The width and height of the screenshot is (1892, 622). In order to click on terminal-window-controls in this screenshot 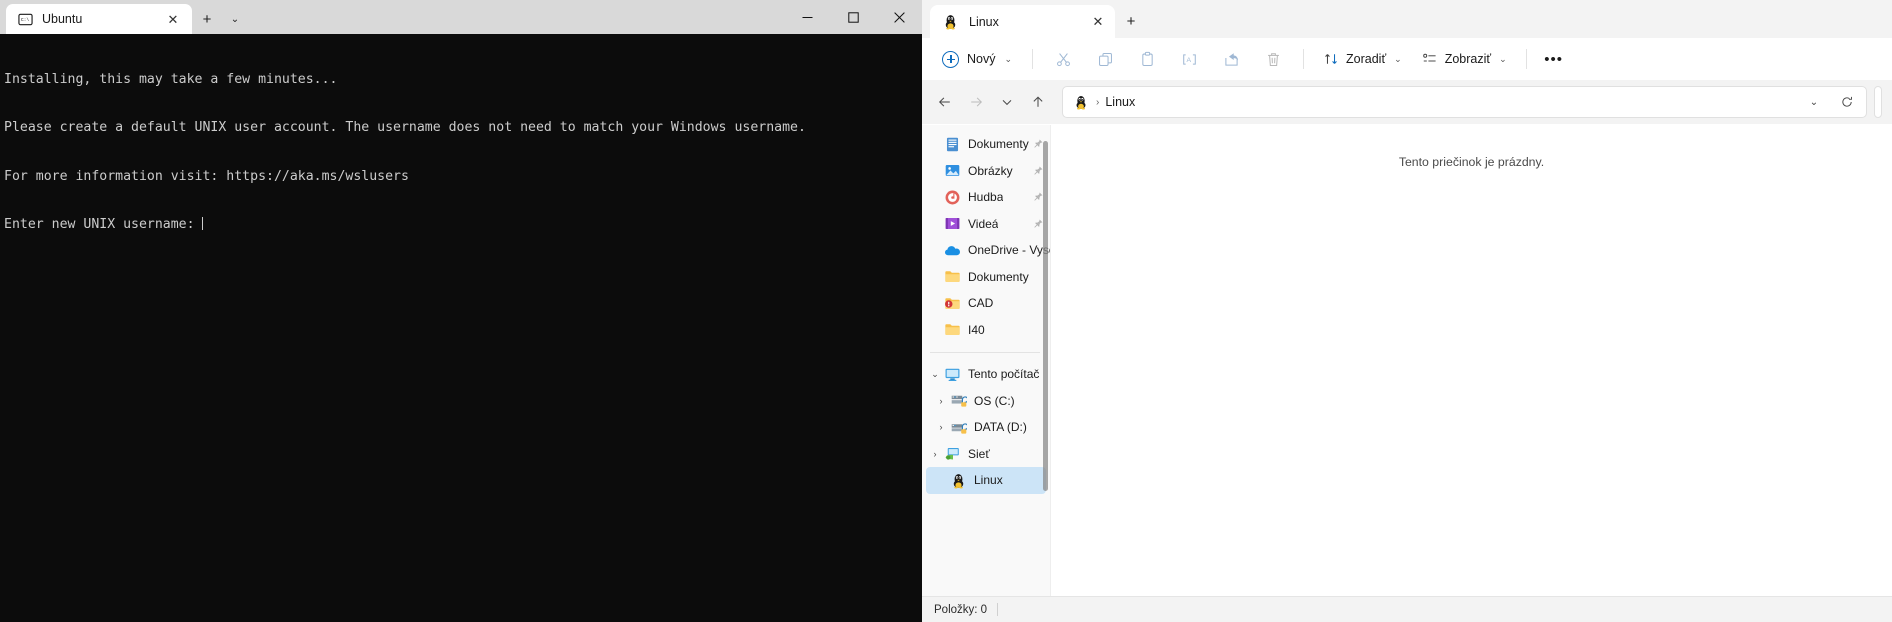, I will do `click(853, 17)`.